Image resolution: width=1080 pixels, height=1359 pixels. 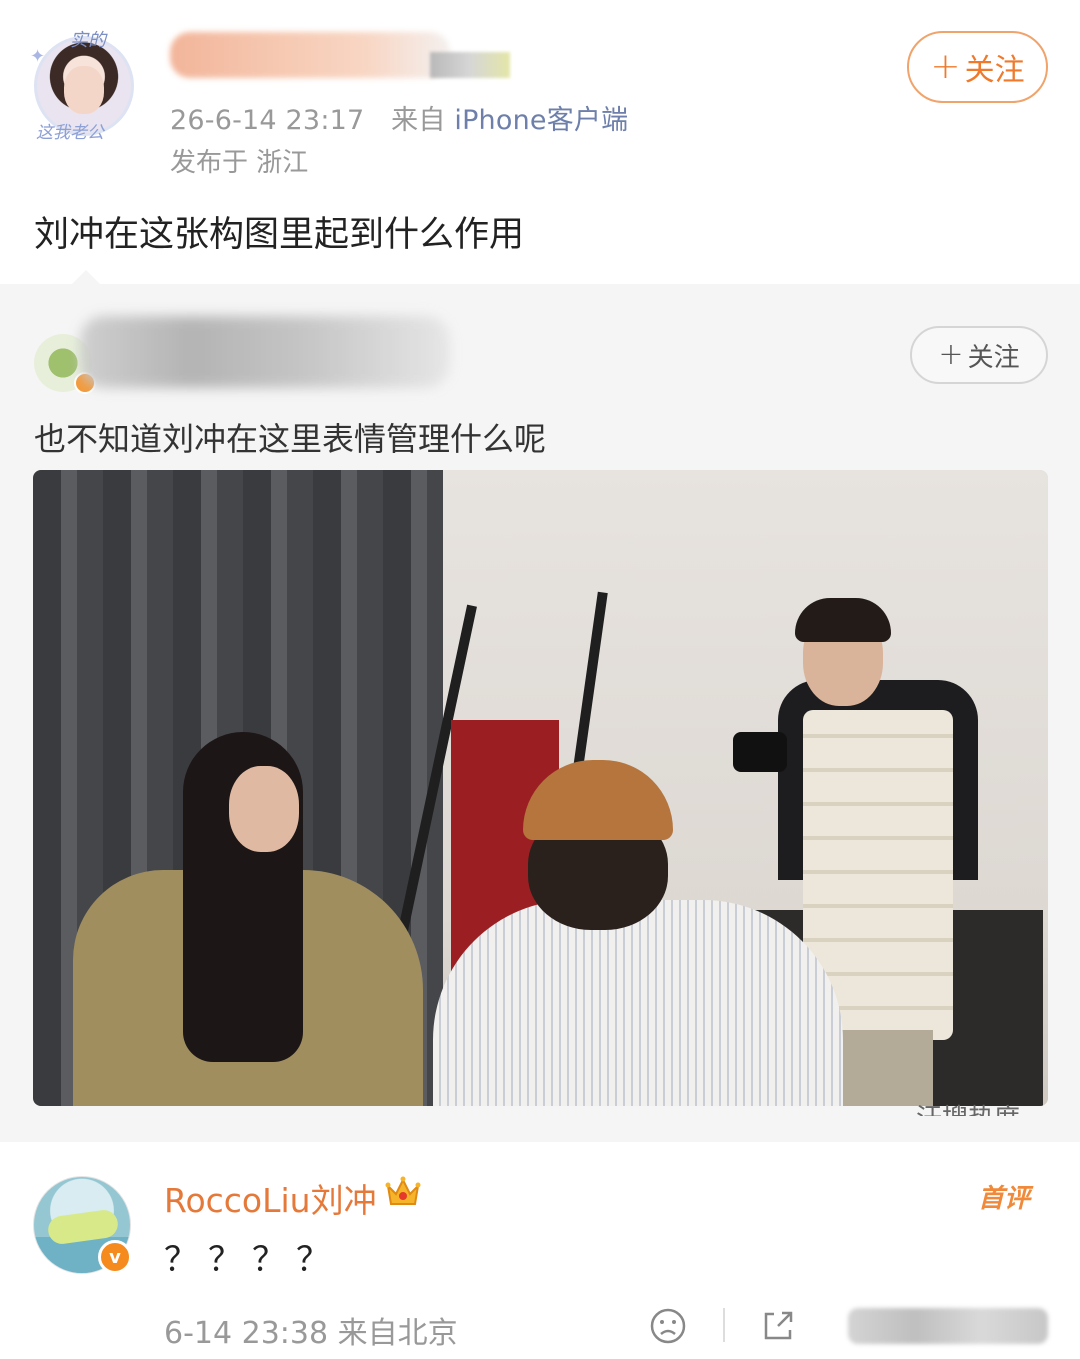 What do you see at coordinates (470, 65) in the screenshot?
I see `author-badge-redacted` at bounding box center [470, 65].